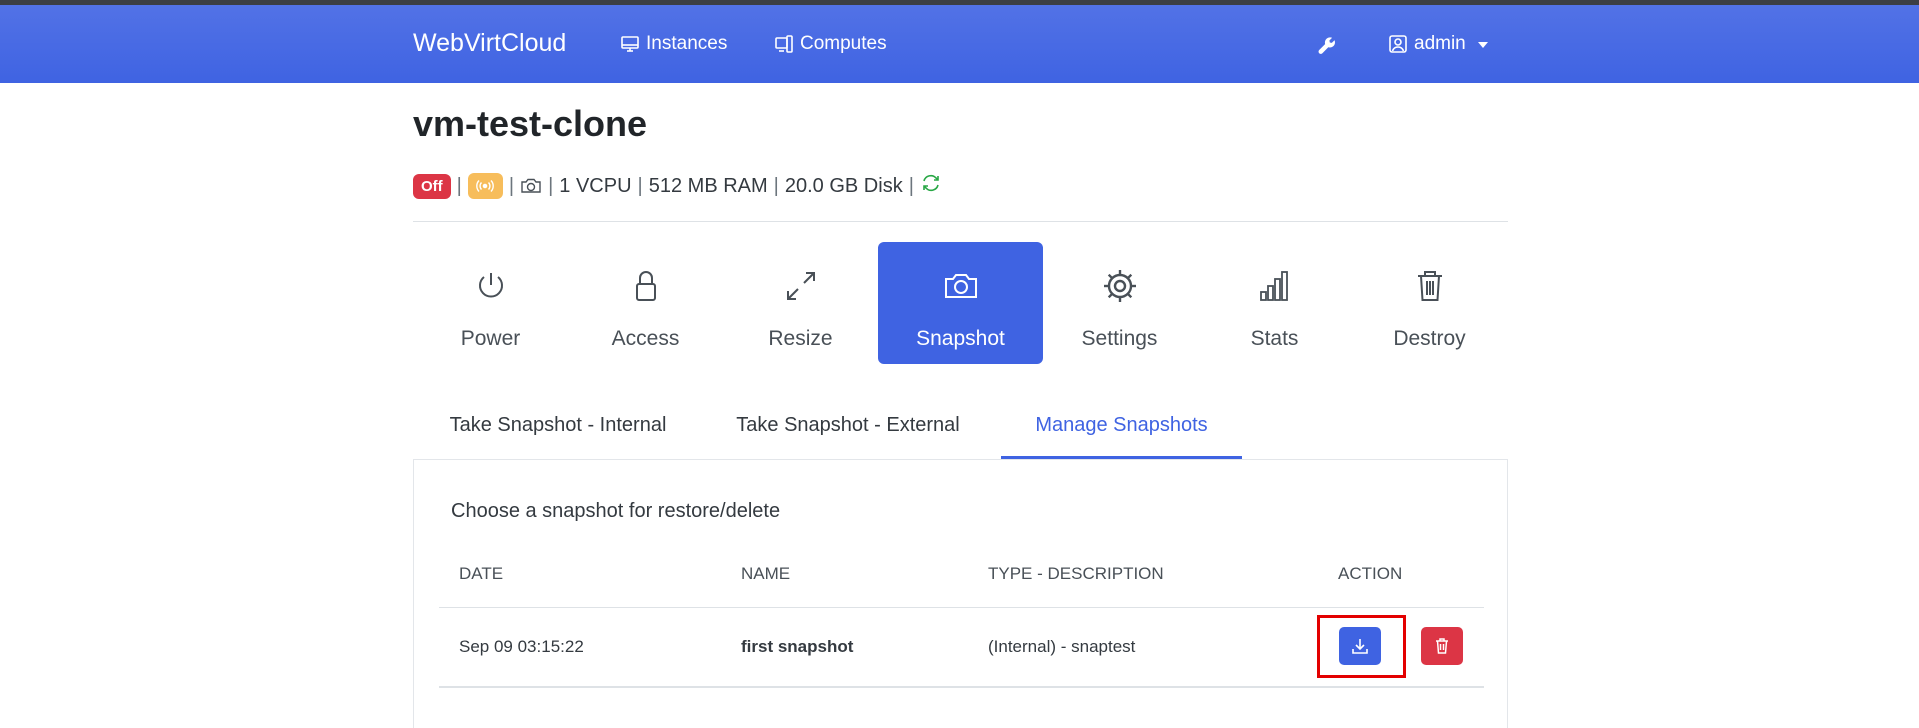 The width and height of the screenshot is (1919, 728). What do you see at coordinates (766, 573) in the screenshot?
I see `column-header-name: NAME` at bounding box center [766, 573].